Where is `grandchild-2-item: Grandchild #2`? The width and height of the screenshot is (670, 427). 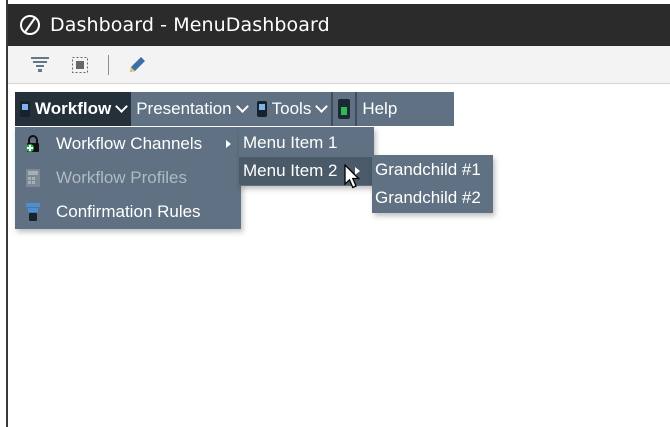
grandchild-2-item: Grandchild #2 is located at coordinates (432, 198).